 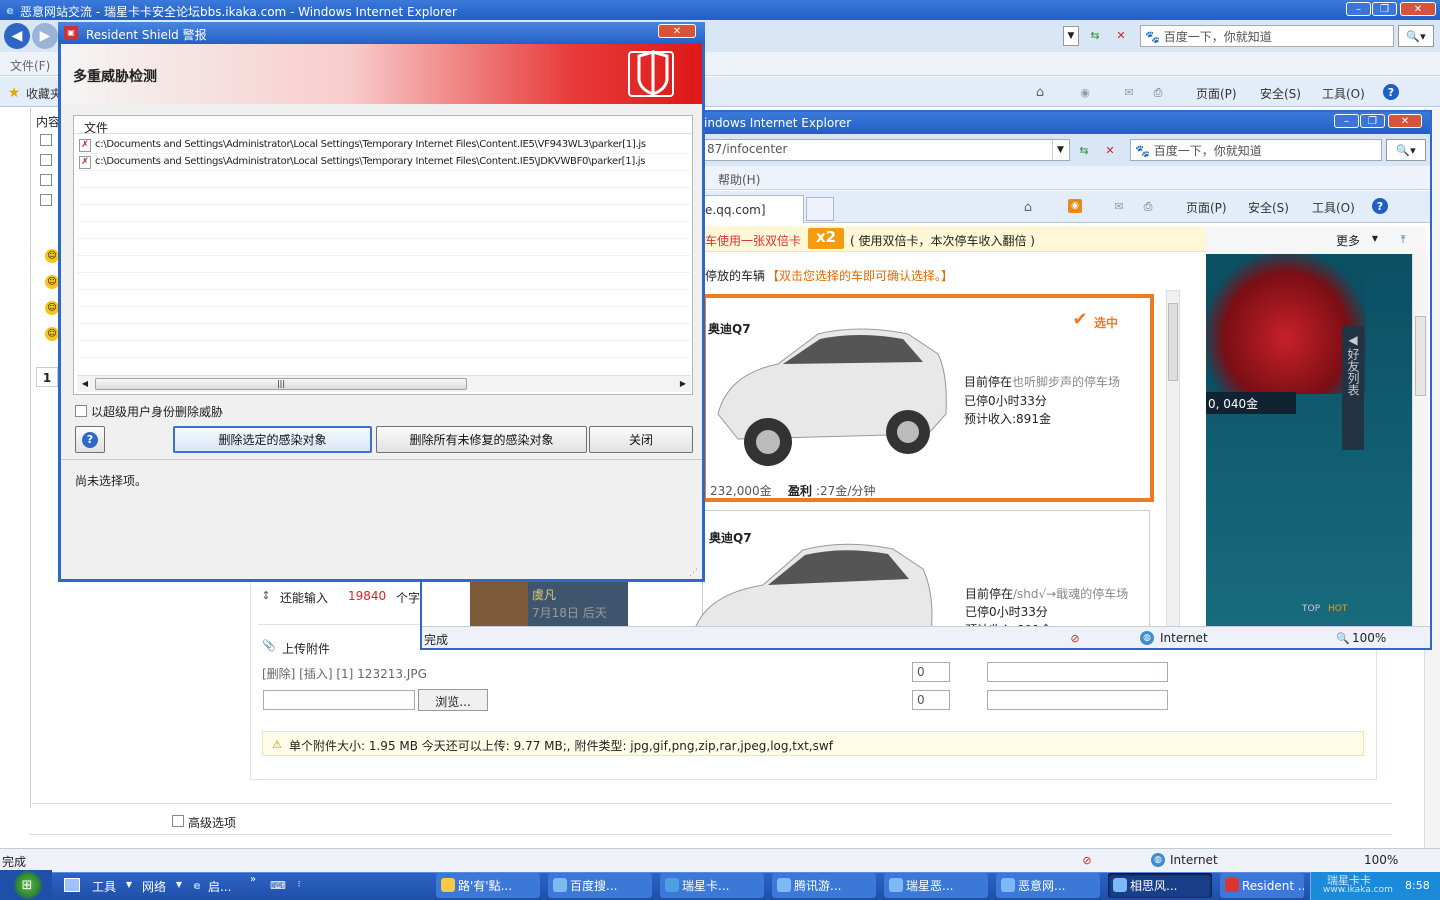 What do you see at coordinates (1084, 150) in the screenshot?
I see `front-refresh-icon: ⇆` at bounding box center [1084, 150].